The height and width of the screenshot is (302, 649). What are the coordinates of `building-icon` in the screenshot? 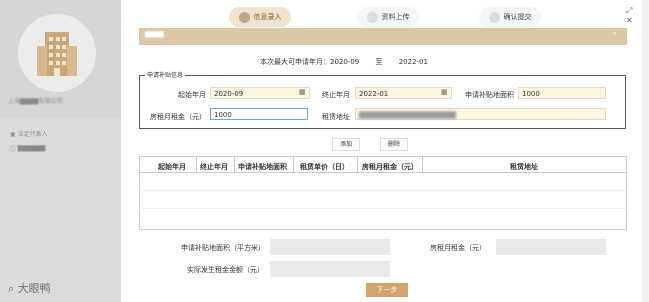 It's located at (57, 54).